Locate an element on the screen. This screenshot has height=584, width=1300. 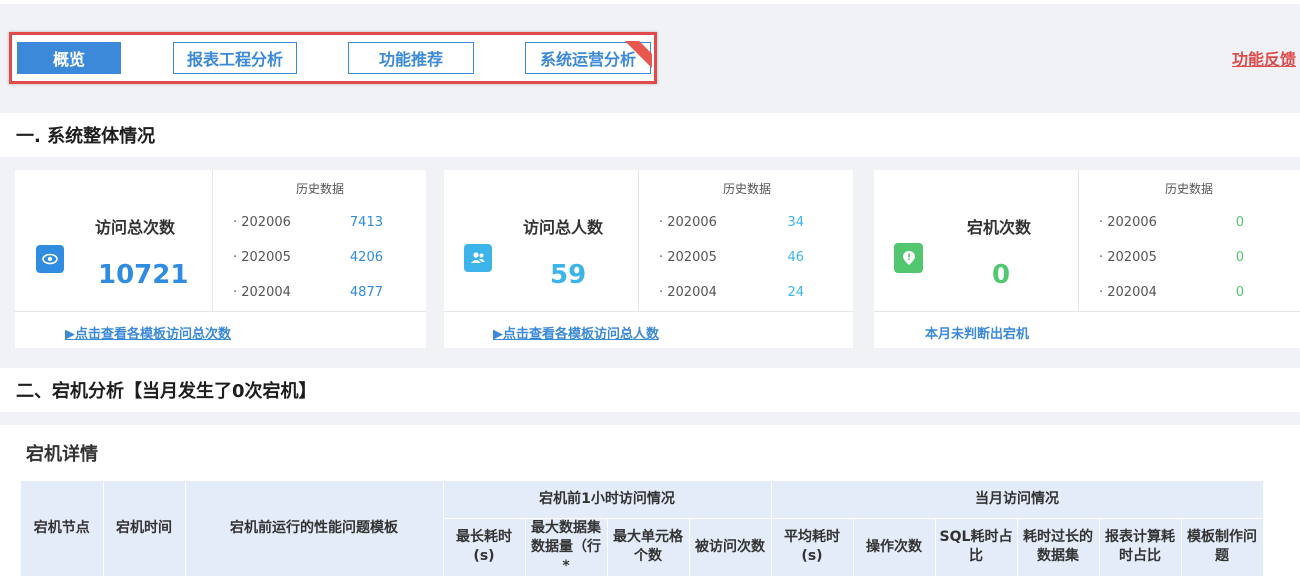
crash-status-note: 本月未判断出宕机 is located at coordinates (977, 334).